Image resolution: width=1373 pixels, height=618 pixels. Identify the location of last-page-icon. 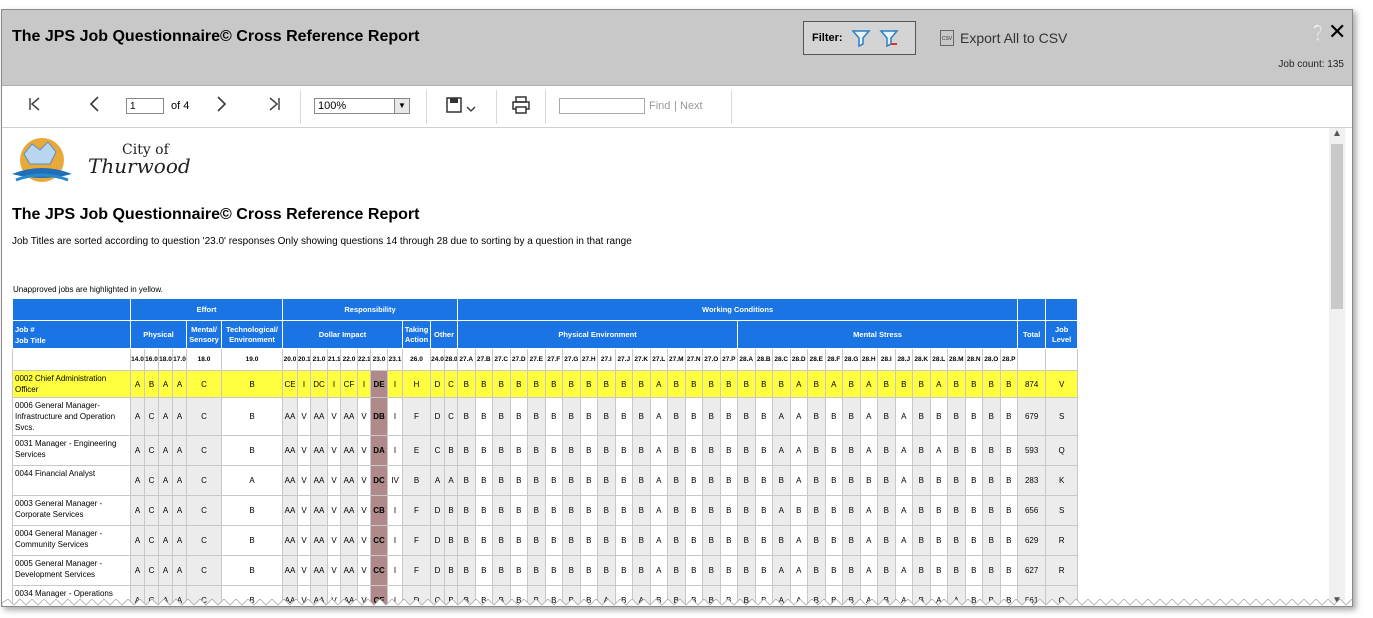
(274, 105).